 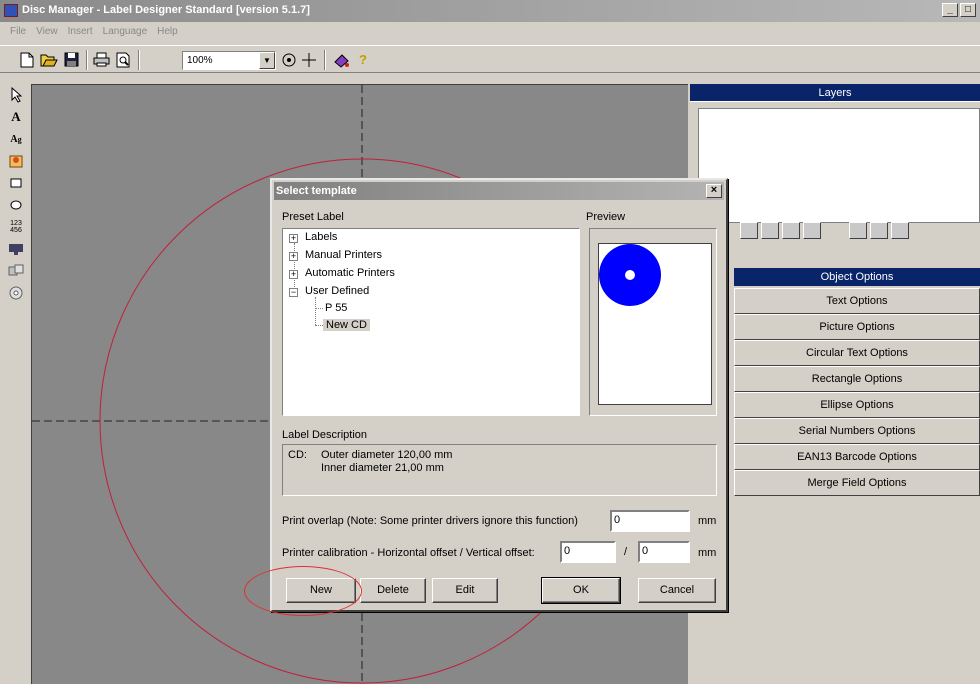 What do you see at coordinates (499, 191) in the screenshot?
I see `dialog-title-bar: Select template ×` at bounding box center [499, 191].